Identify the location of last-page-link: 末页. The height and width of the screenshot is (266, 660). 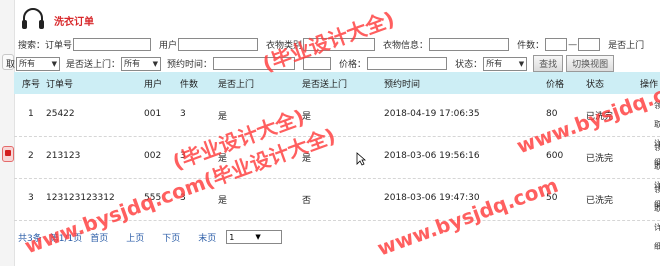
(207, 237).